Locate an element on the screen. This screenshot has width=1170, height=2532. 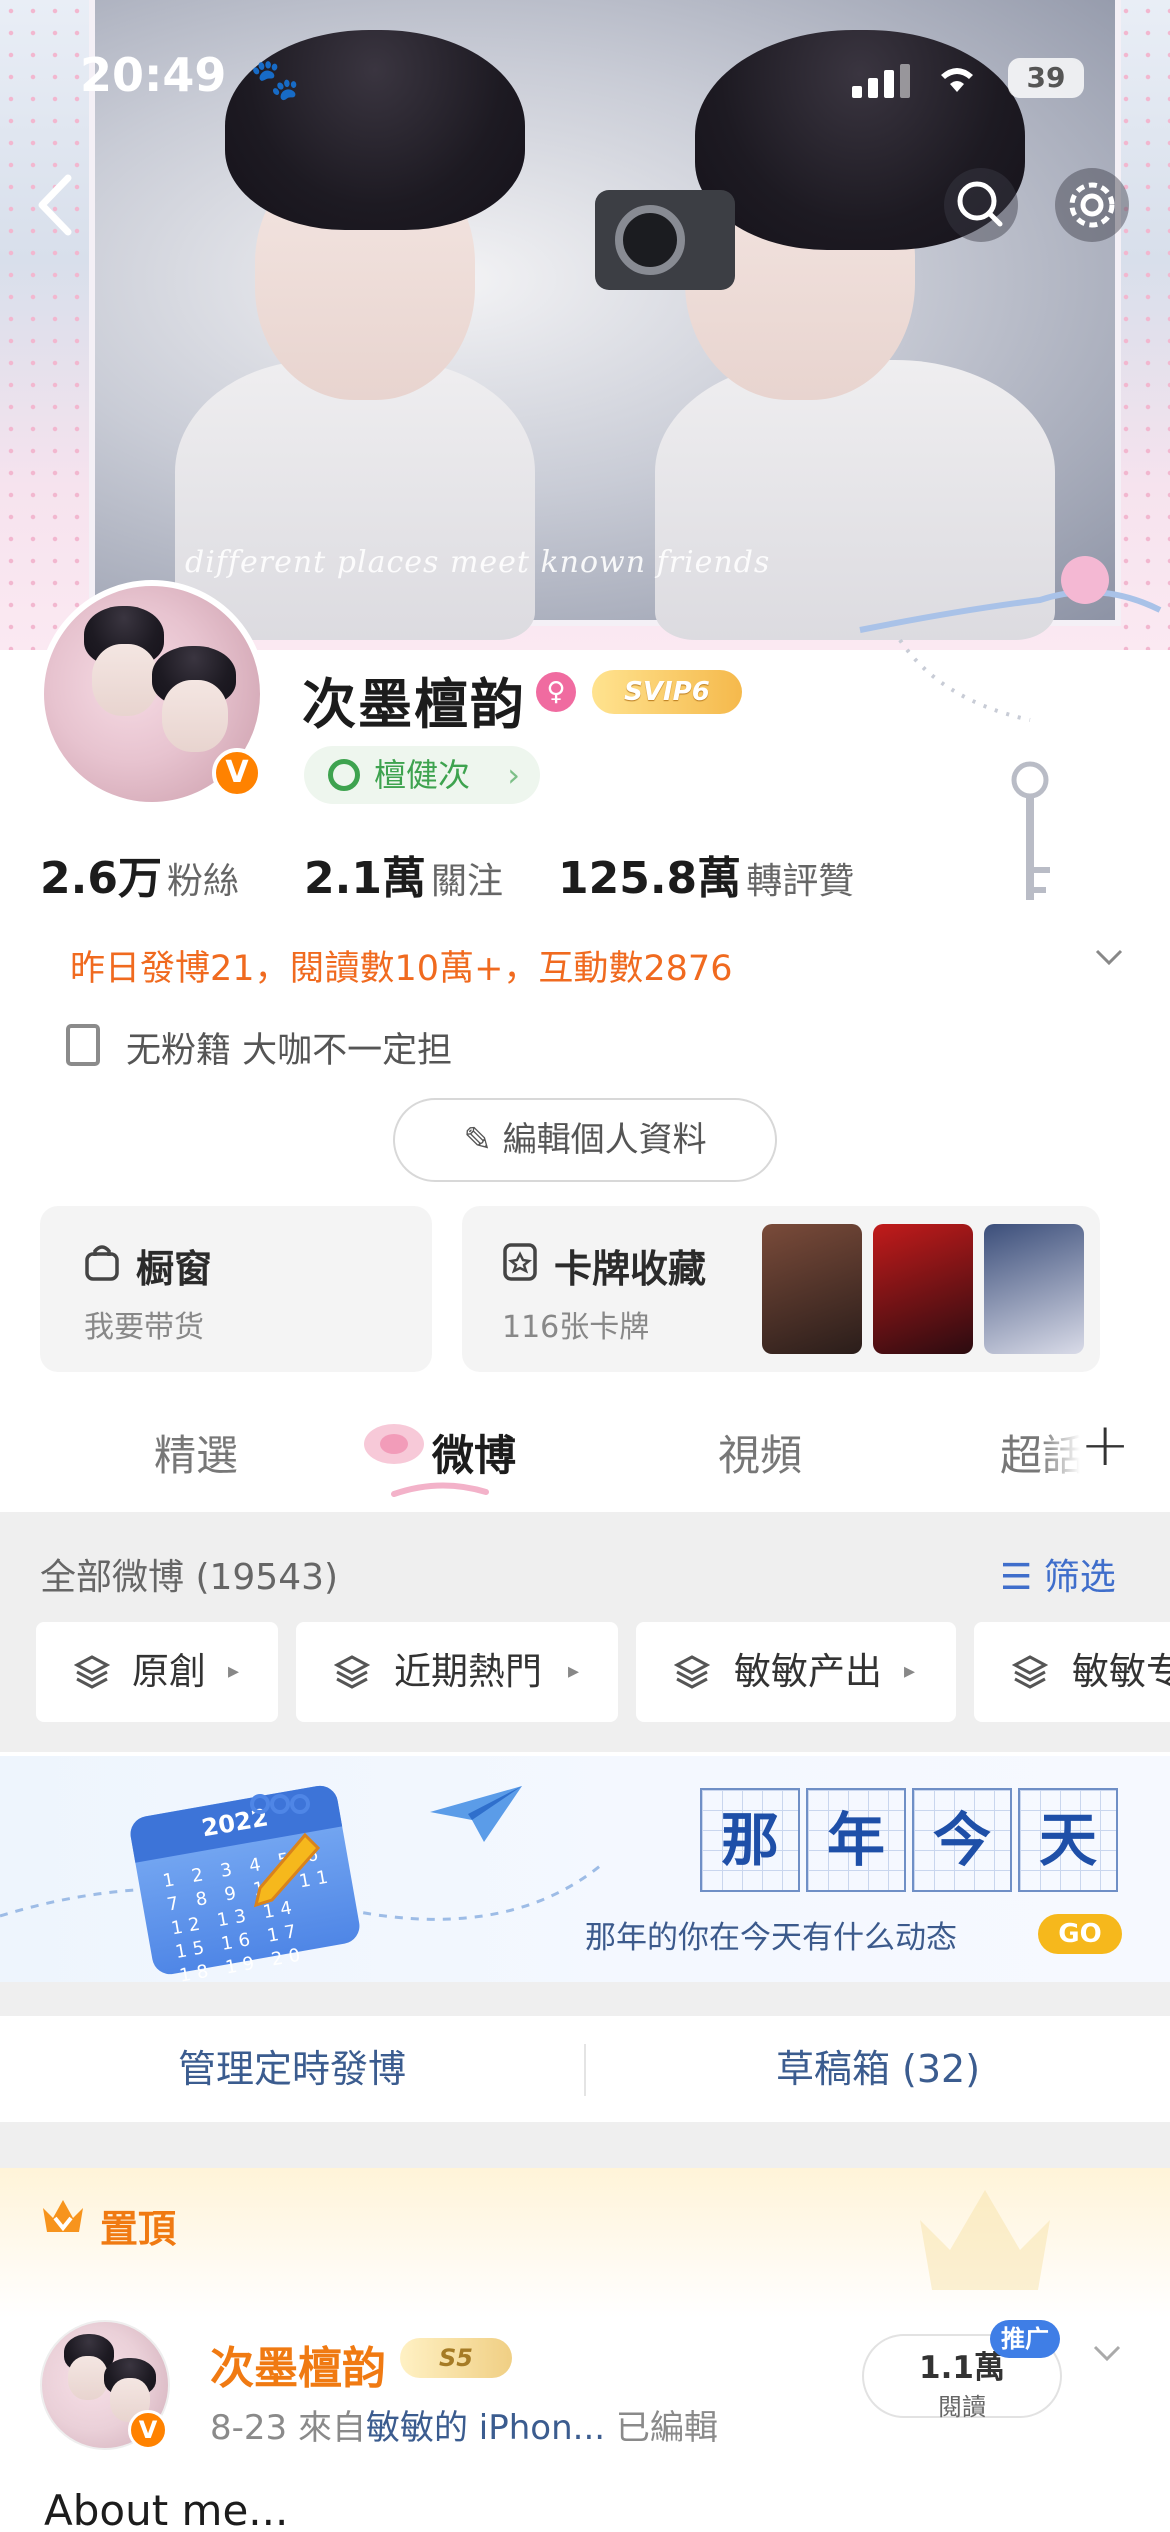
wifi-icon is located at coordinates (957, 81).